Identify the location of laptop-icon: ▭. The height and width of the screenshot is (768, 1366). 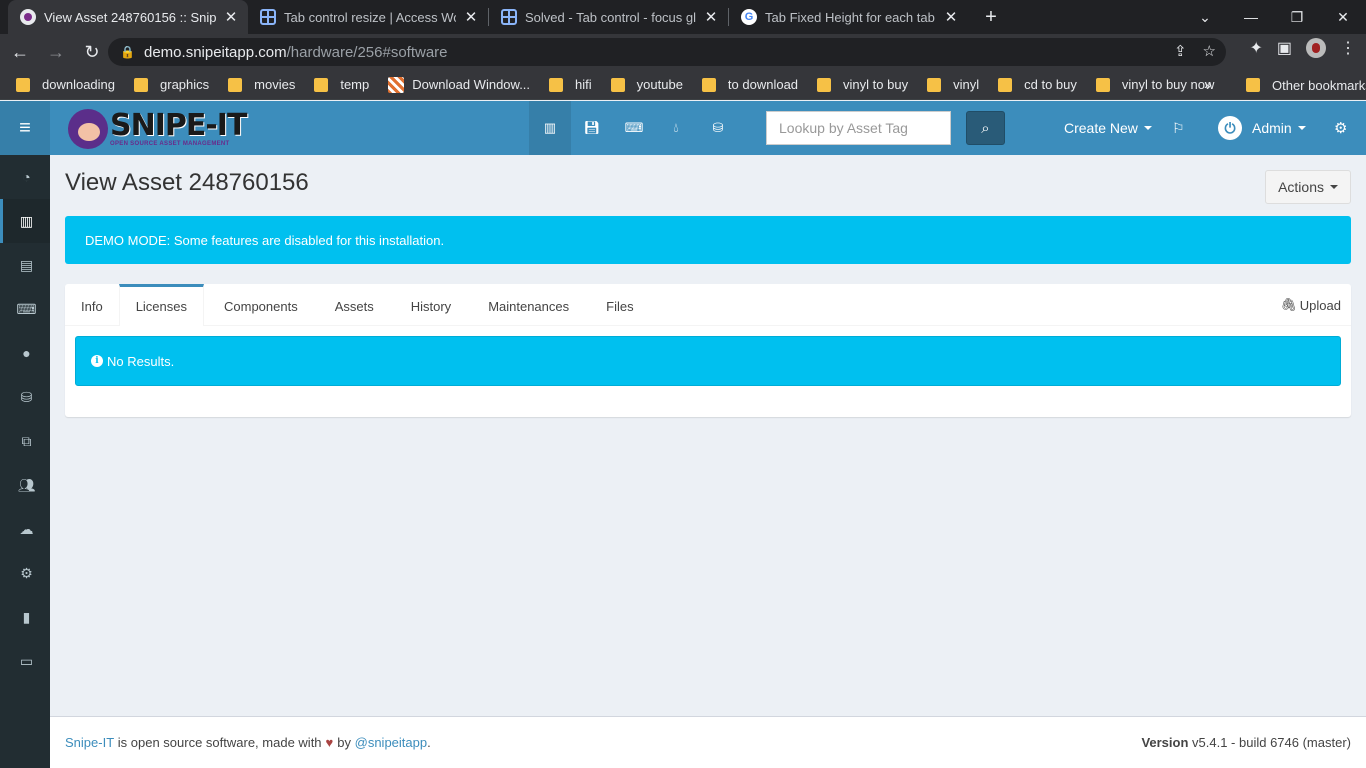
(25, 661).